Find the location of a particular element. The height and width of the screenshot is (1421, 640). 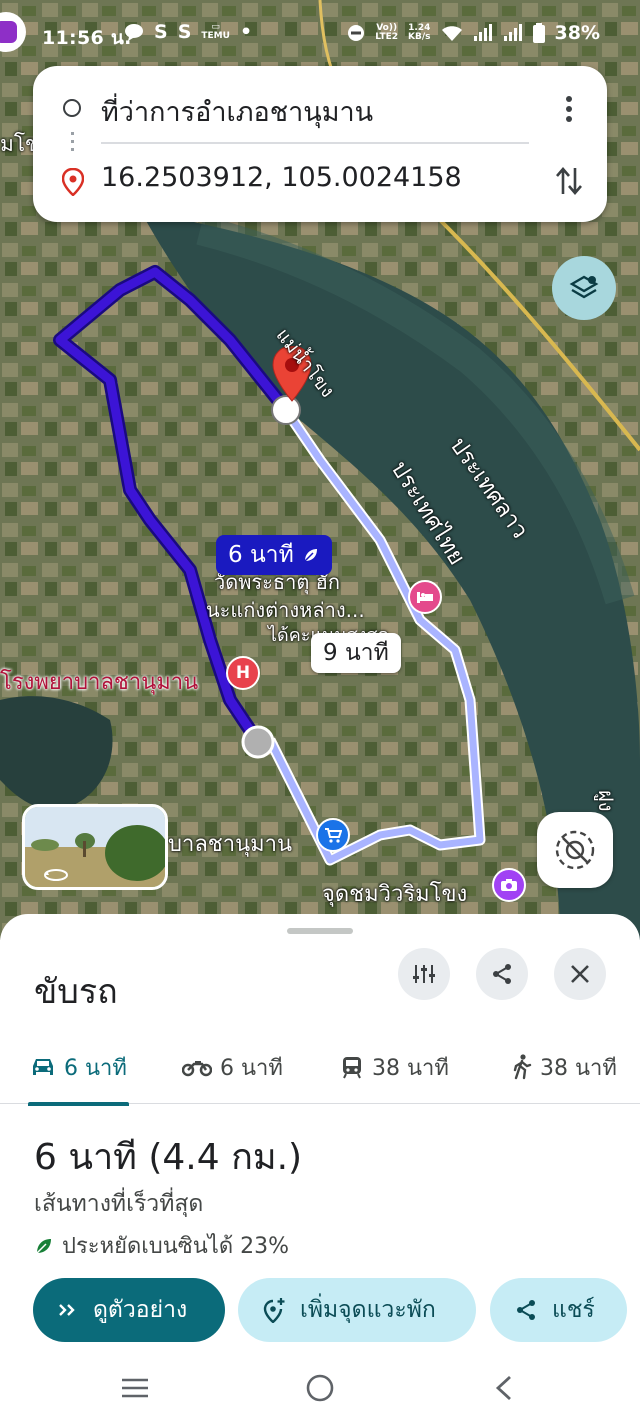

temu-icon: ▭ TEMU is located at coordinates (215, 31).